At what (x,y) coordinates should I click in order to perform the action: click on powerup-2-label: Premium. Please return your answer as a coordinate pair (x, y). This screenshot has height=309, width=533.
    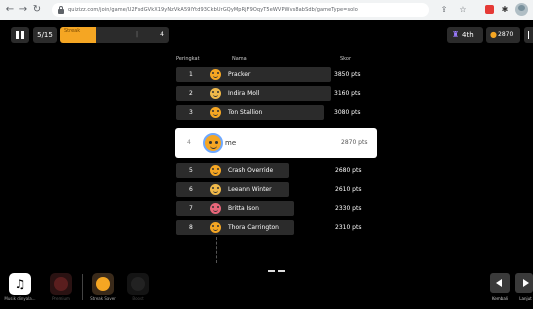
    Looking at the image, I should click on (61, 298).